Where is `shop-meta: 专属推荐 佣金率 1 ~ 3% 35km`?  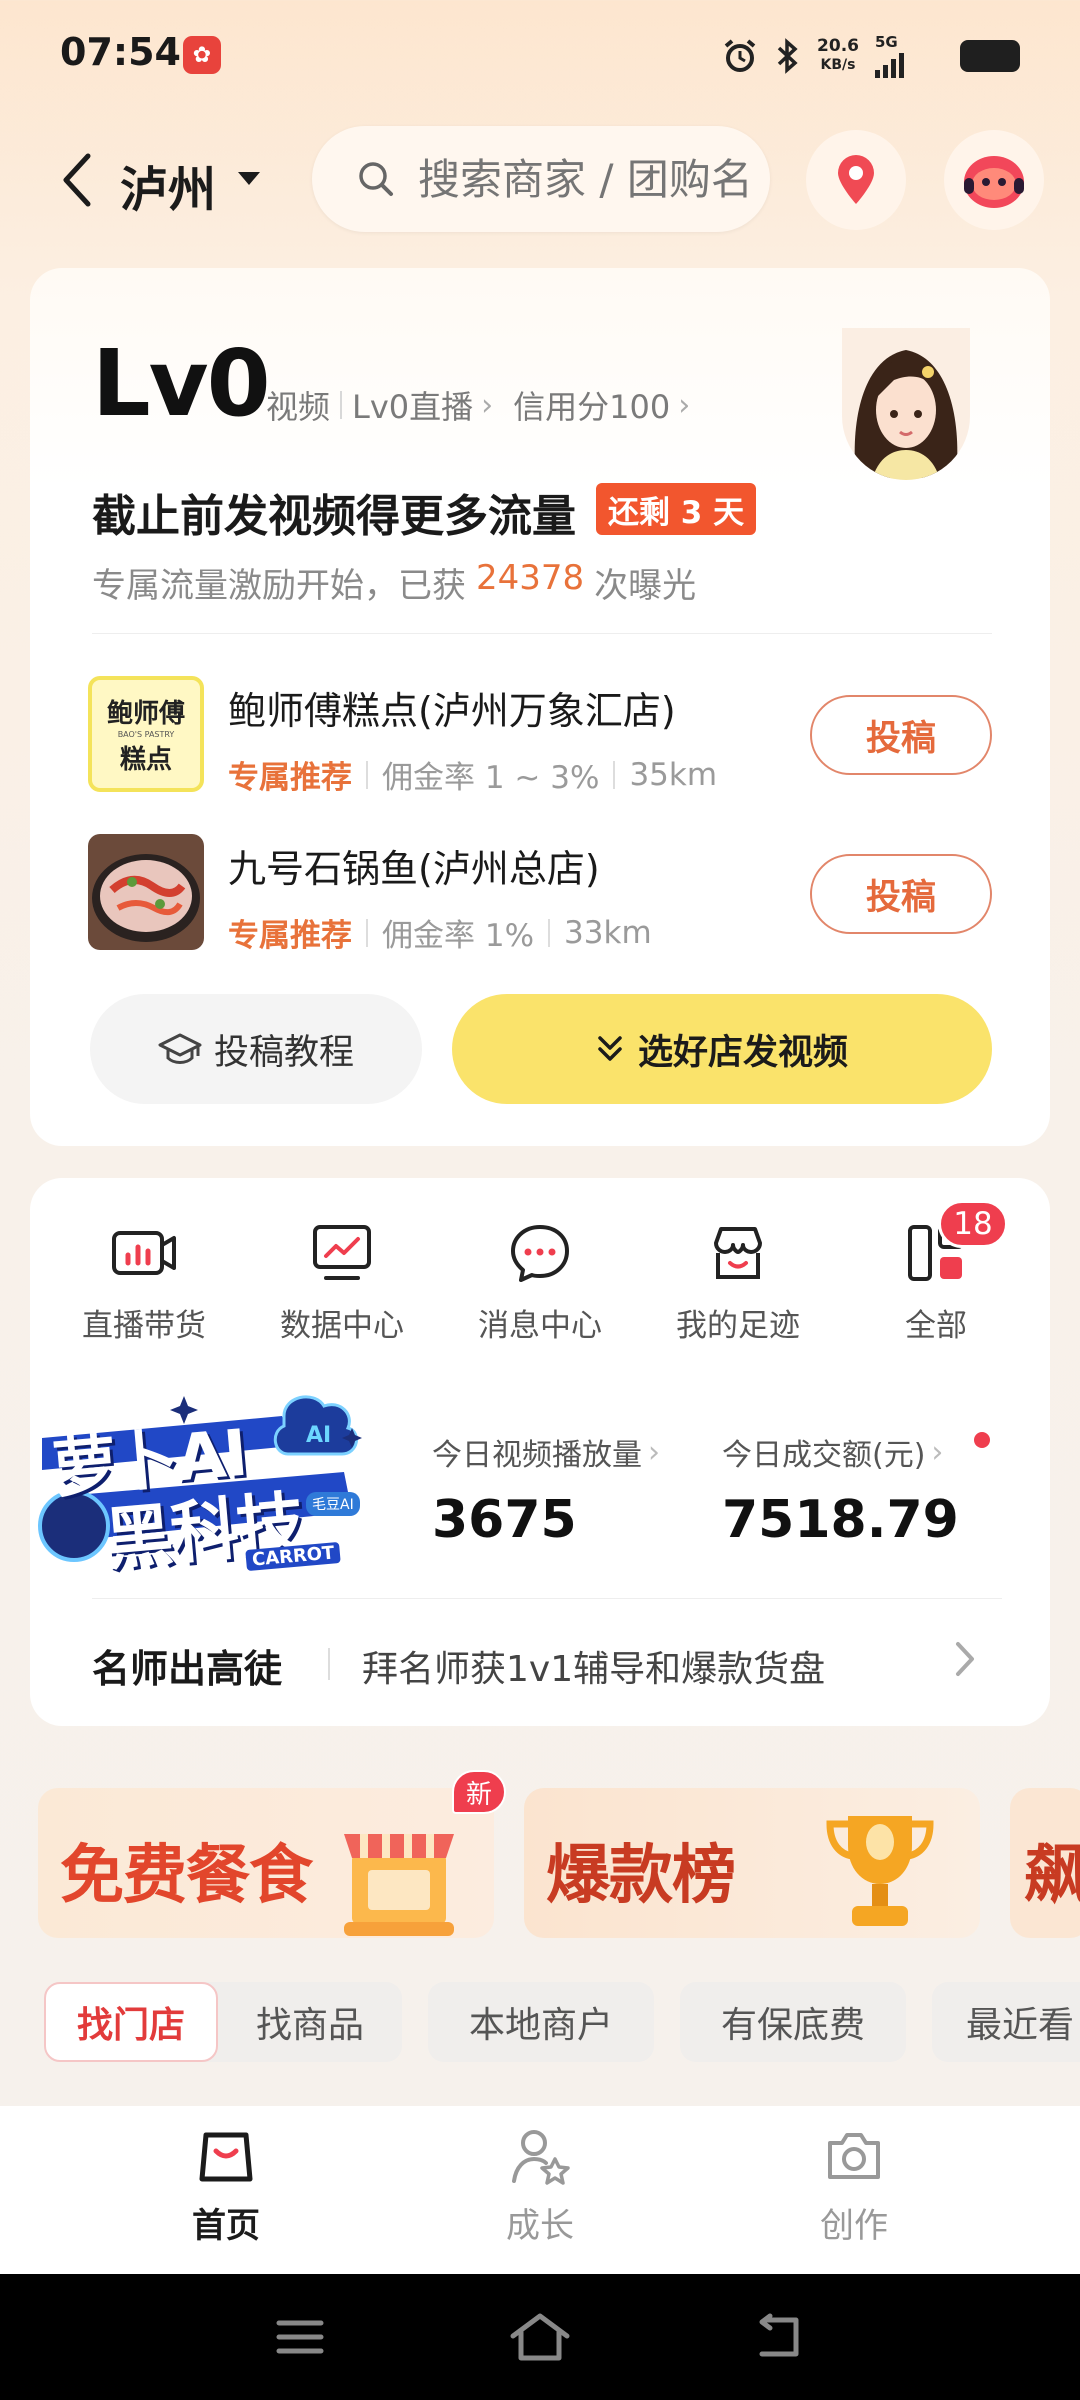
shop-meta: 专属推荐 佣金率 1 ~ 3% 35km is located at coordinates (472, 774).